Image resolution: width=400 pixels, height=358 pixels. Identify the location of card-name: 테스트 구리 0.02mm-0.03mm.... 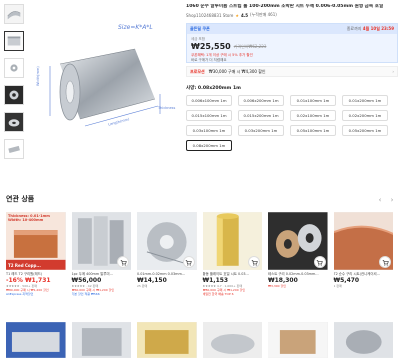
(293, 274).